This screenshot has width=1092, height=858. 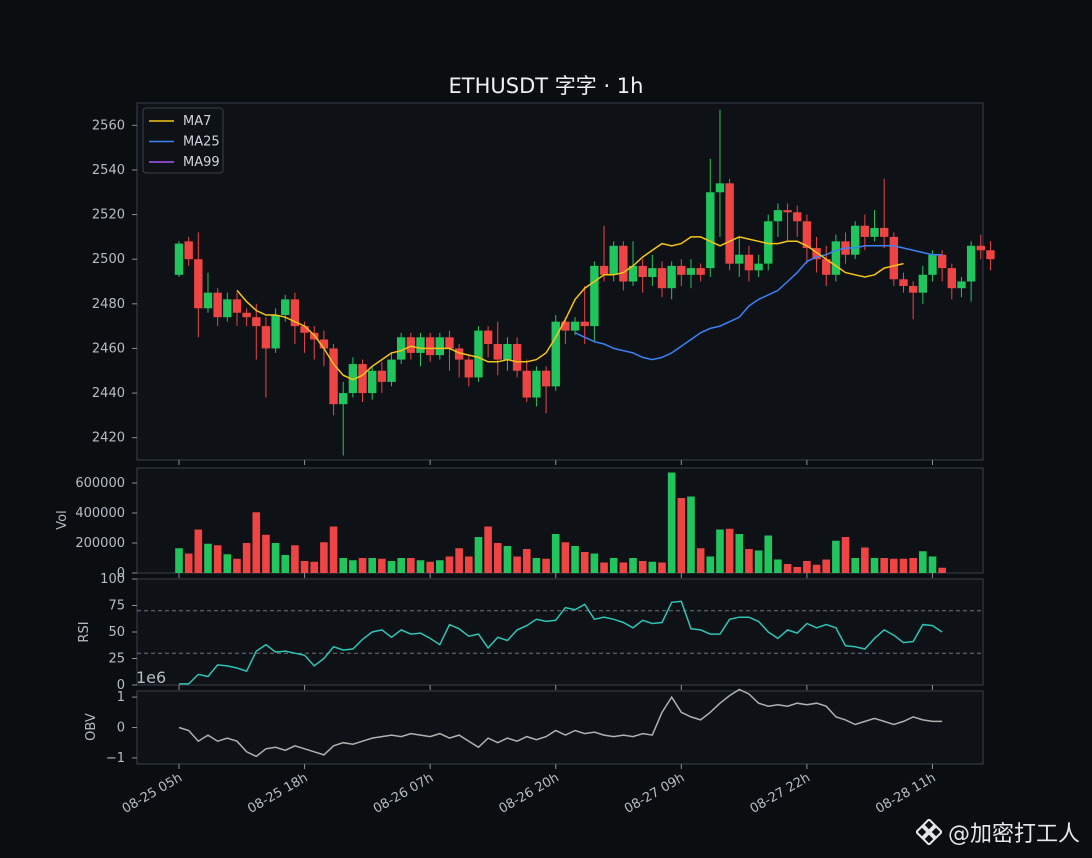 What do you see at coordinates (528, 793) in the screenshot?
I see `x-tick-label: 08-26 20h` at bounding box center [528, 793].